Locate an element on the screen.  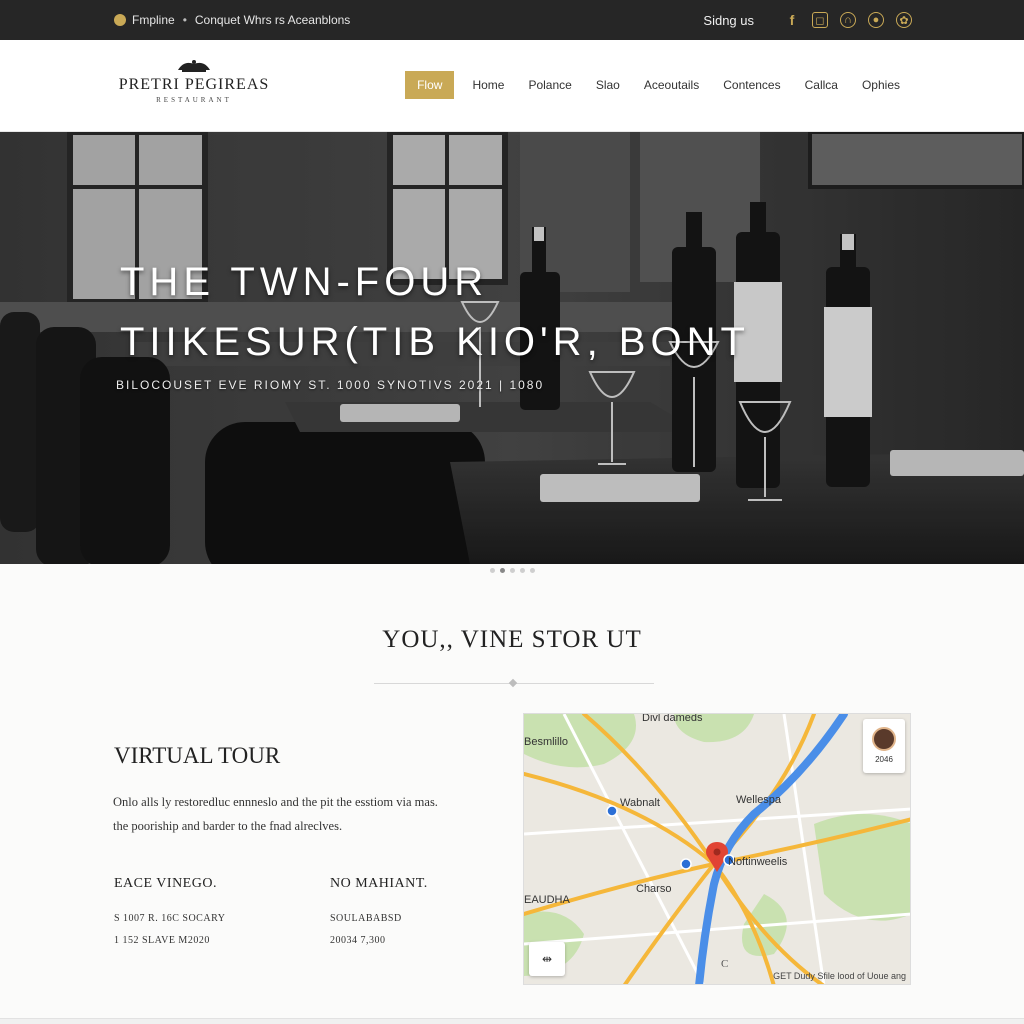
hero-title-line-2: TIIKESUR(TIB KIO'R, BONT is located at coordinates (435, 342).